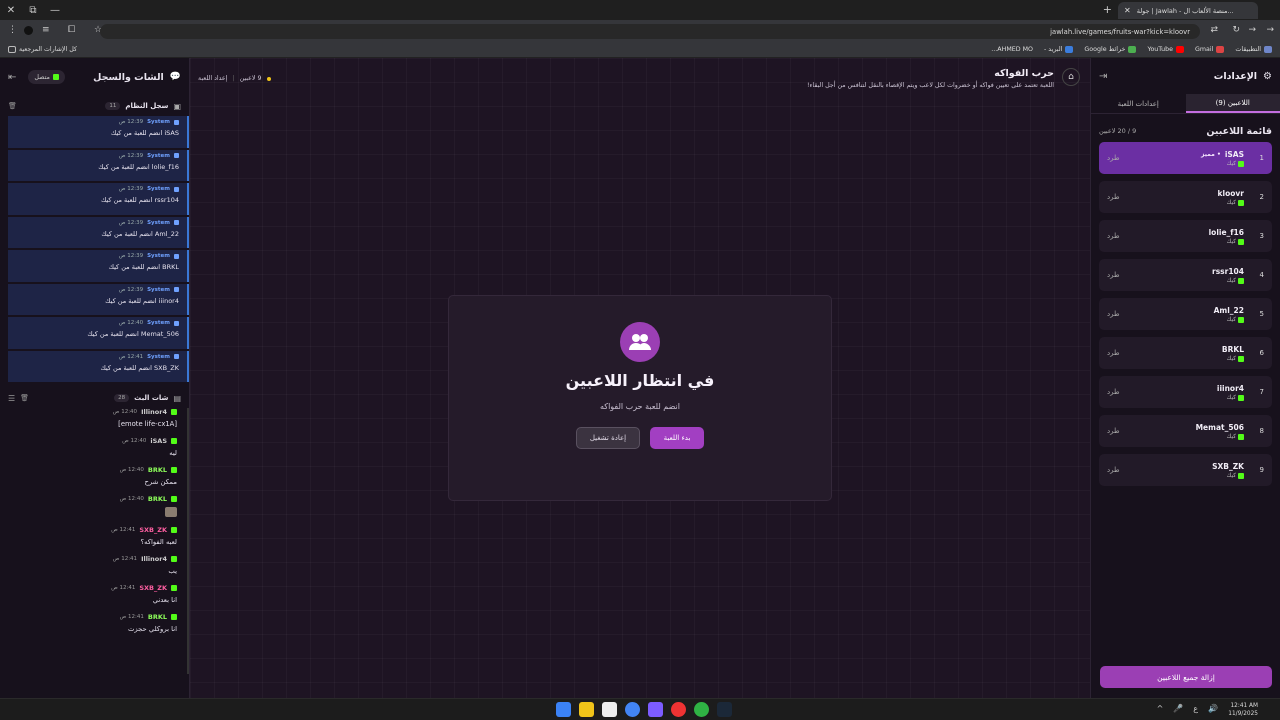 The image size is (1280, 720). I want to click on back-icon: →, so click(1270, 30).